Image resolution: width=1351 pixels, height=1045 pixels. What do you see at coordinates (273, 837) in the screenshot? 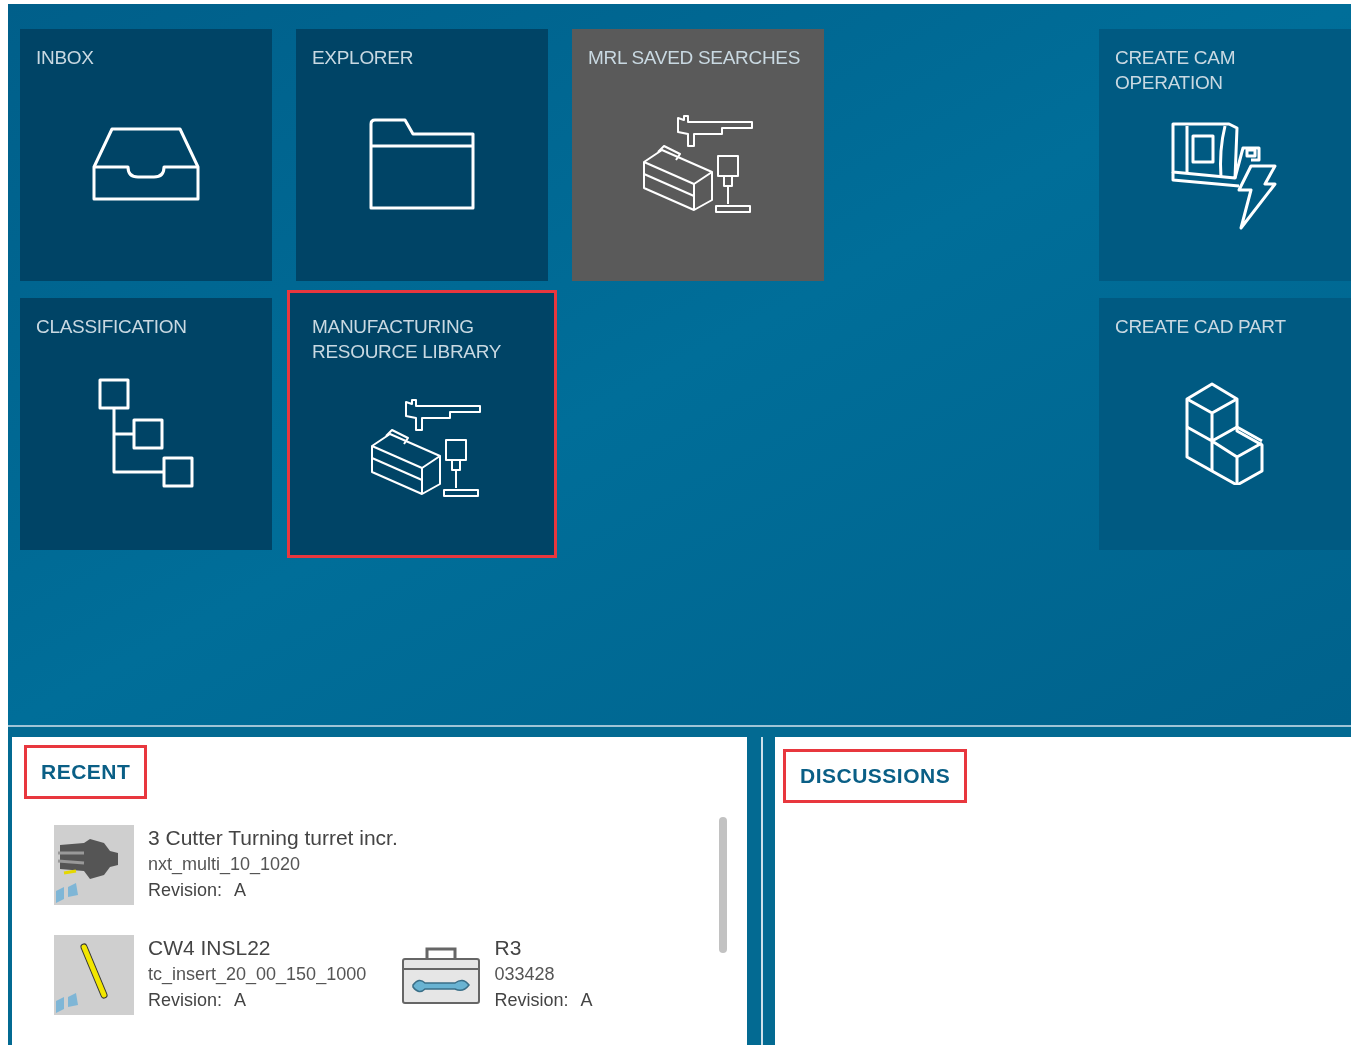
I see `item-title: 3 Cutter Turning turret incr.` at bounding box center [273, 837].